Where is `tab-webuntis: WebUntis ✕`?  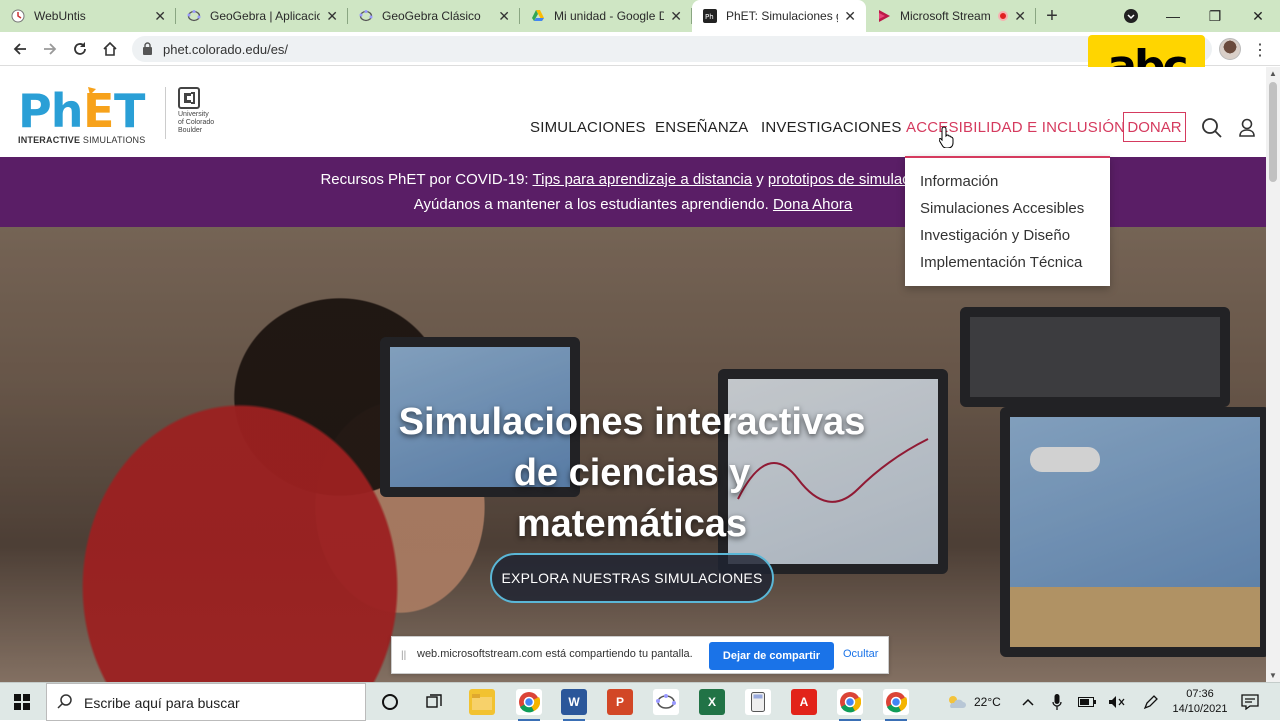 tab-webuntis: WebUntis ✕ is located at coordinates (88, 16).